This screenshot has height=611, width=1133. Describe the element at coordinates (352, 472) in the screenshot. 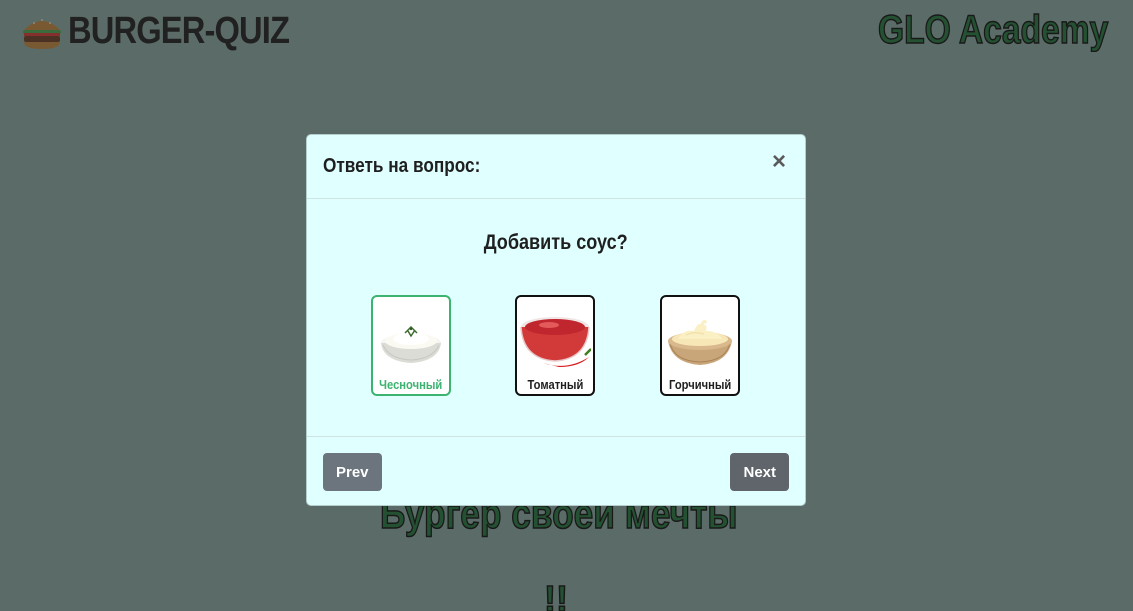

I see `prev-button: Prev` at that location.